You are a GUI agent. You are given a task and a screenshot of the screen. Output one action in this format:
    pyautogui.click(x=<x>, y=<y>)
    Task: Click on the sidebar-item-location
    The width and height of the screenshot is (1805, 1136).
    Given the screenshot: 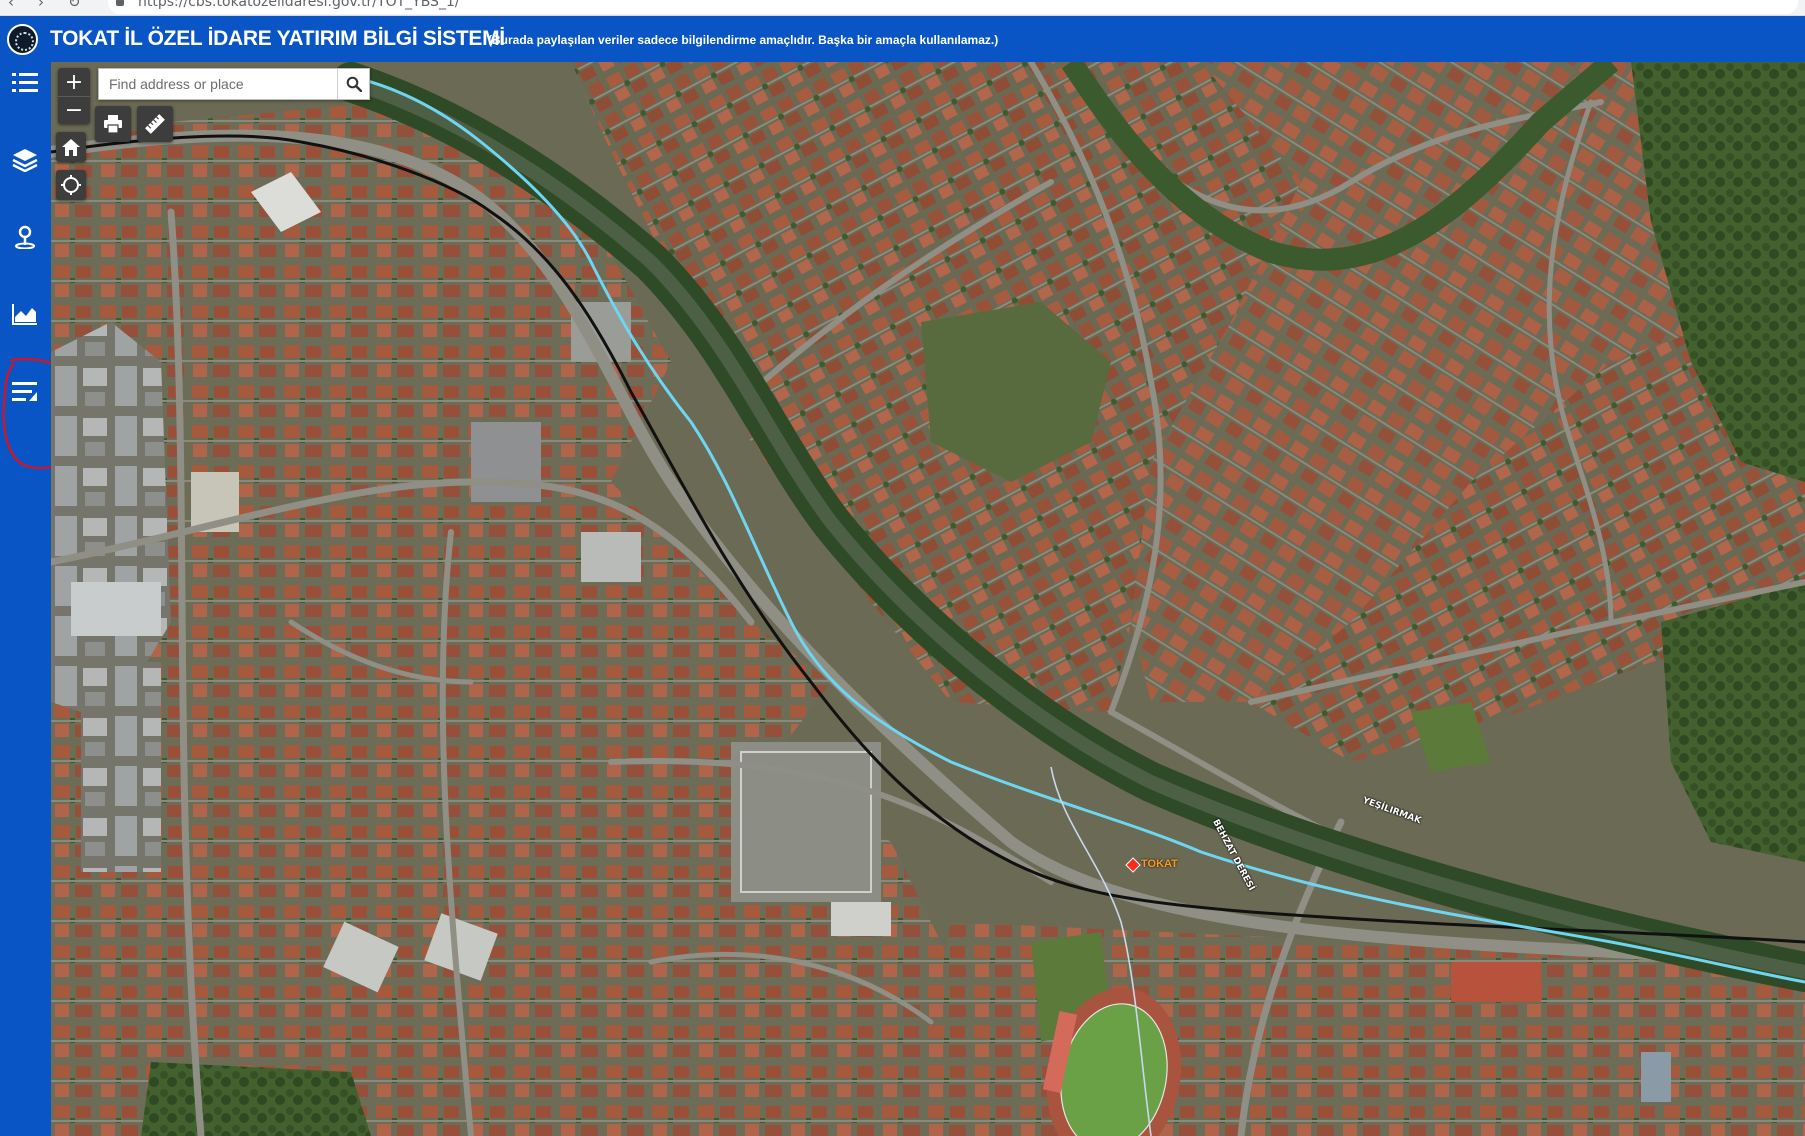 What is the action you would take?
    pyautogui.click(x=25, y=237)
    